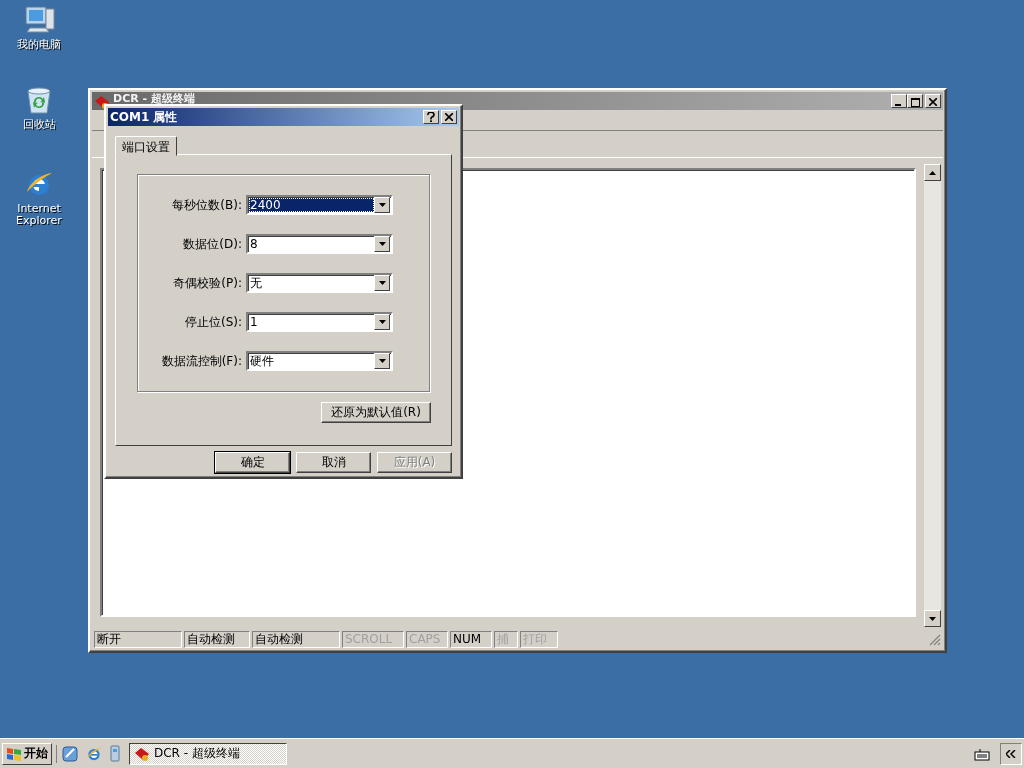 This screenshot has width=1024, height=768. I want to click on maximize-icon, so click(915, 102).